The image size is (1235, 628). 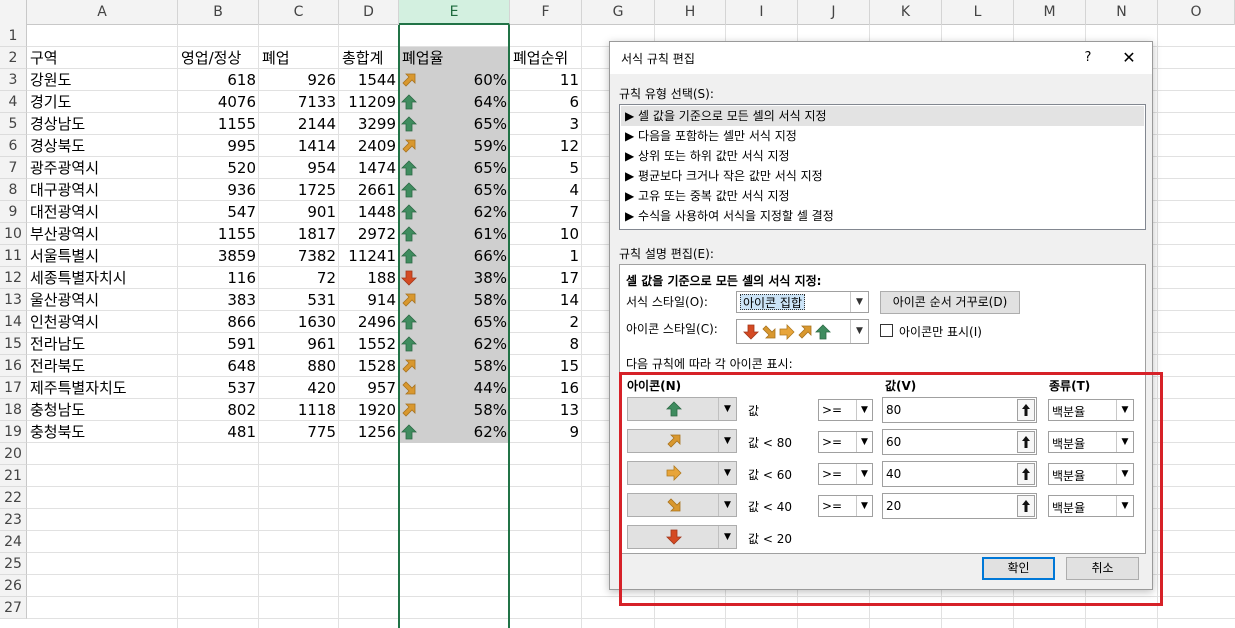 What do you see at coordinates (546, 190) in the screenshot?
I see `closure-rank-cell: 4` at bounding box center [546, 190].